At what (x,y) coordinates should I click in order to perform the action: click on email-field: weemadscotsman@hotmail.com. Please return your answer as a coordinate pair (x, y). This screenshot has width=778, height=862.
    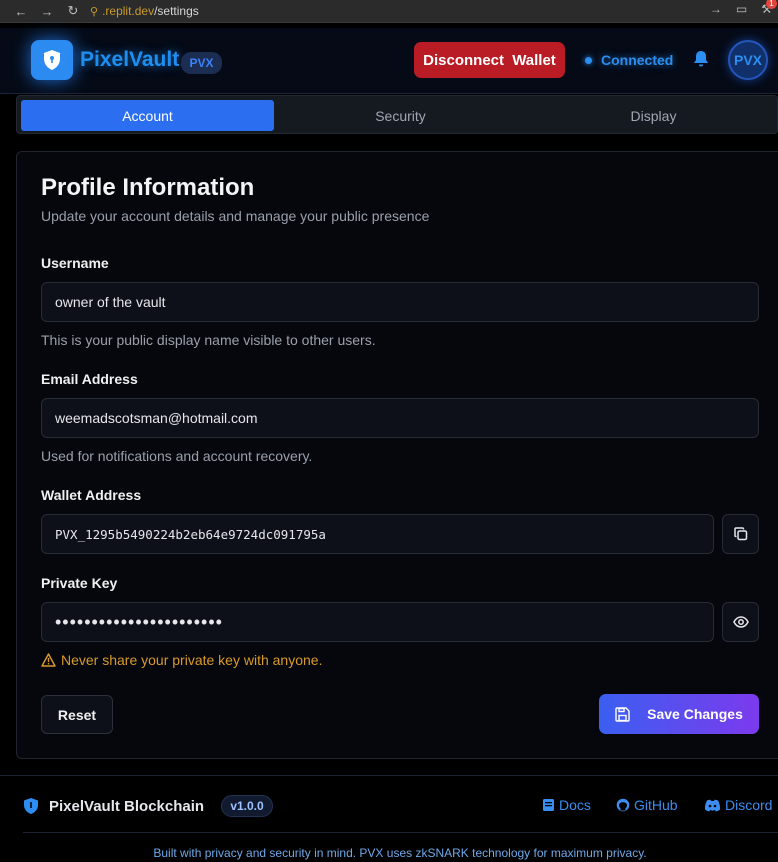
    Looking at the image, I should click on (400, 418).